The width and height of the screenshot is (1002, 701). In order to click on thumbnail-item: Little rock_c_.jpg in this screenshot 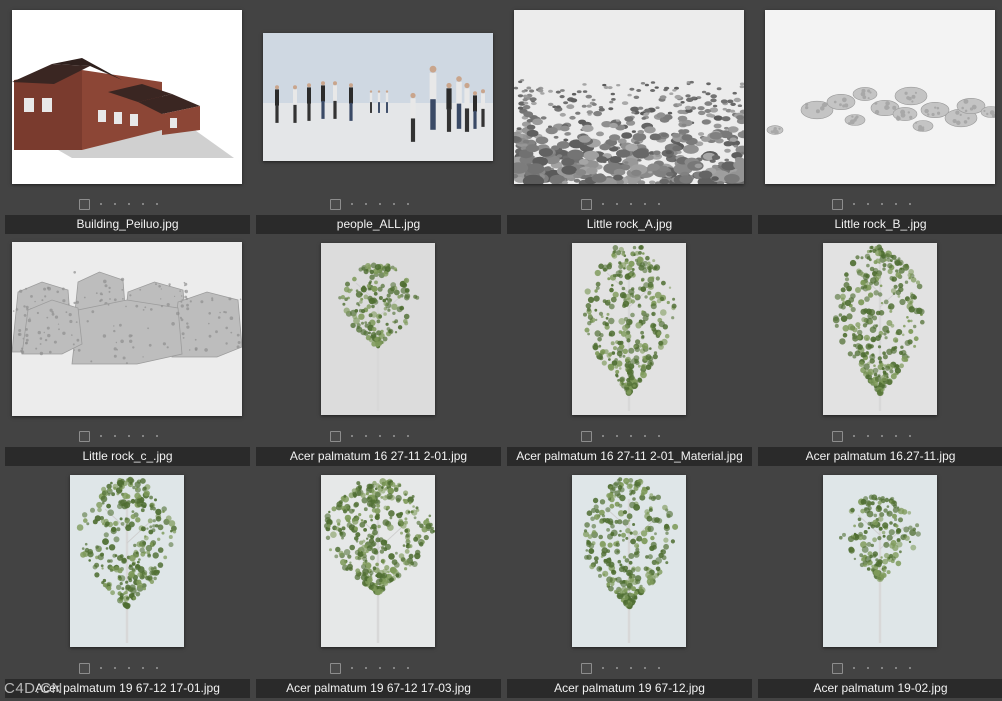, I will do `click(126, 350)`.